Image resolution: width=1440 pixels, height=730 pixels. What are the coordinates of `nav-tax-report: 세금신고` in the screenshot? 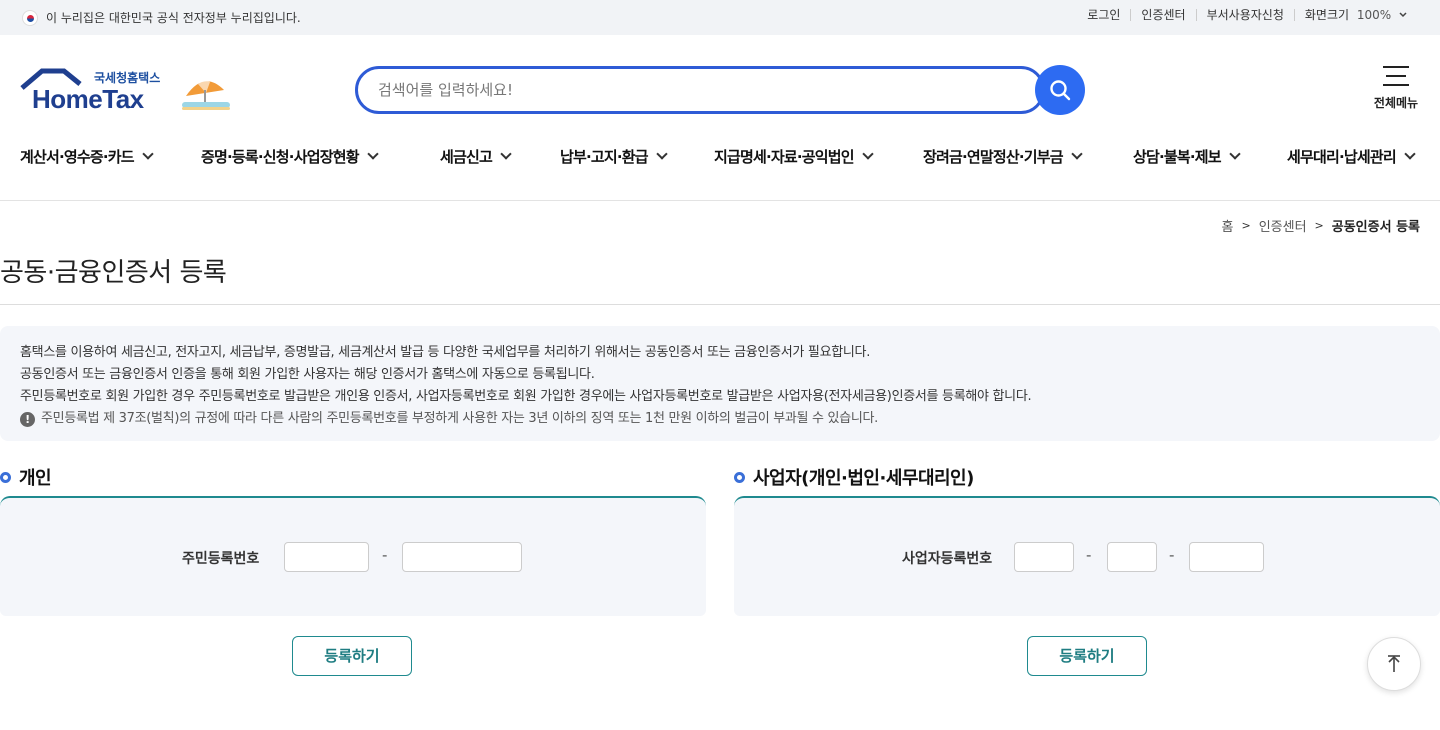 It's located at (476, 156).